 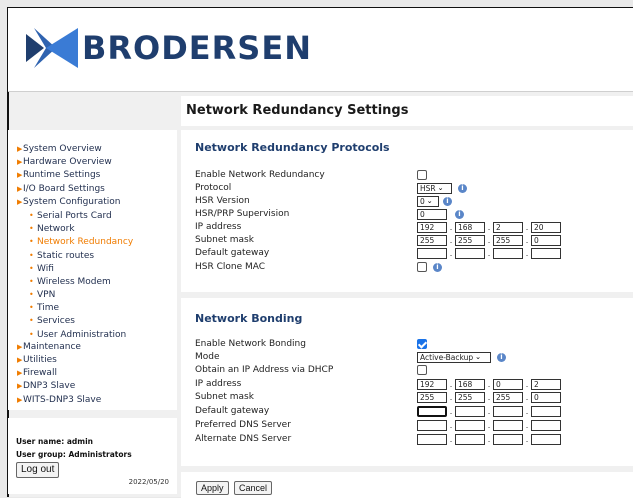 What do you see at coordinates (75, 281) in the screenshot?
I see `sidebar-item-wireless-modem: • Wireless Modem` at bounding box center [75, 281].